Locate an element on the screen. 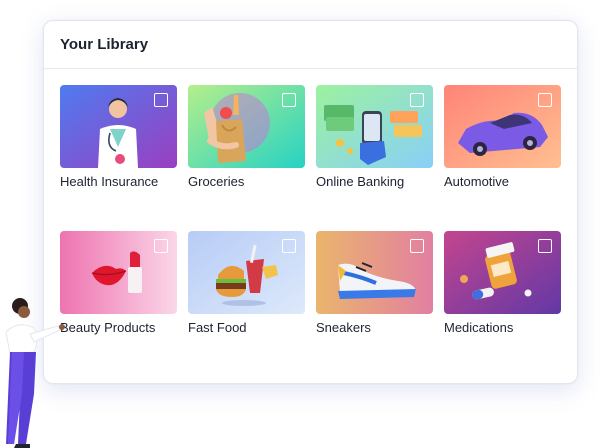  thumbnail-online-banking is located at coordinates (374, 126).